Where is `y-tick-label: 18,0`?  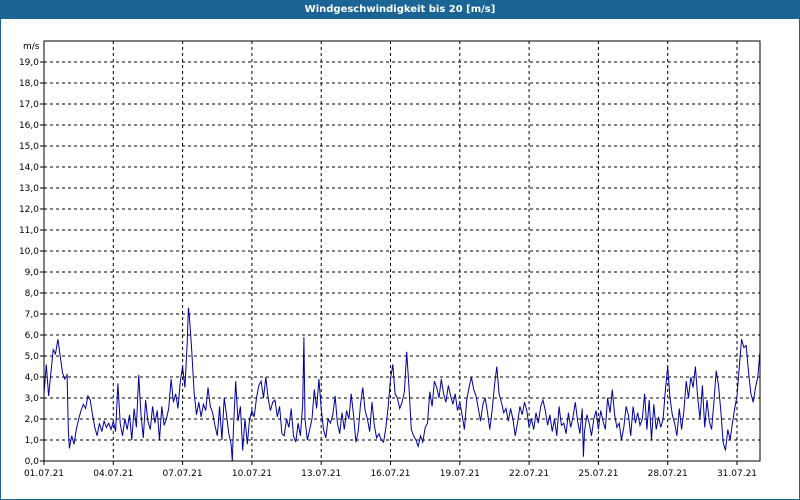
y-tick-label: 18,0 is located at coordinates (29, 84).